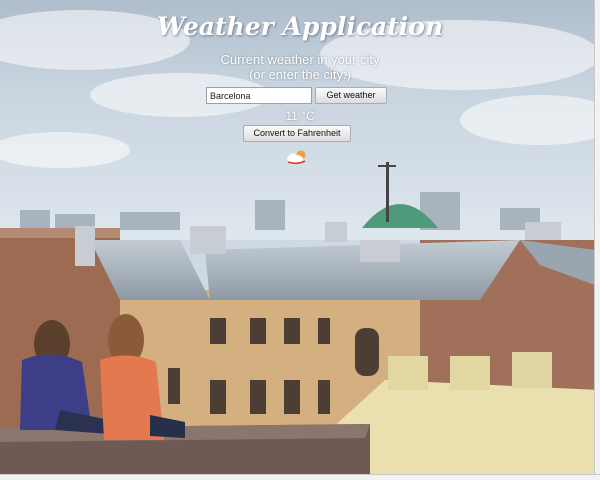 The width and height of the screenshot is (600, 480). I want to click on partly-cloudy-icon, so click(296, 157).